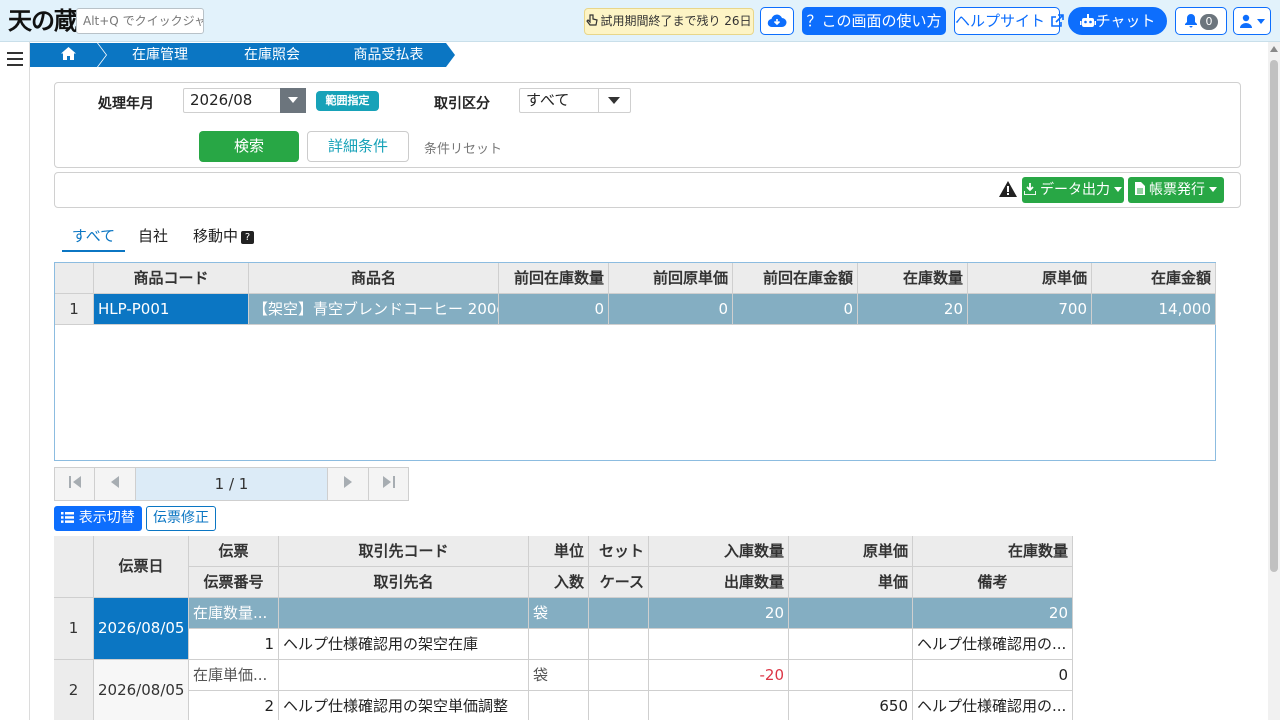 This screenshot has width=1280, height=720. I want to click on table-cell-in-qty: -20, so click(719, 675).